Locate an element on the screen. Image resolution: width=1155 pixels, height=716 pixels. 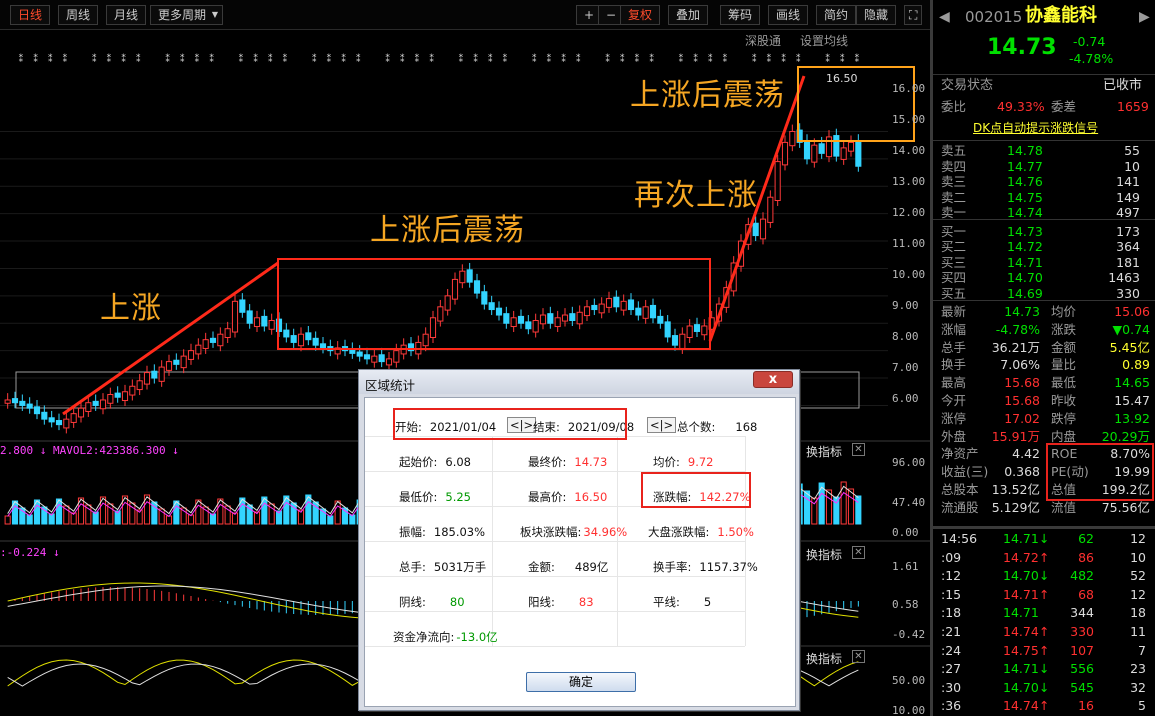
tick-time: :36 is located at coordinates (951, 706).